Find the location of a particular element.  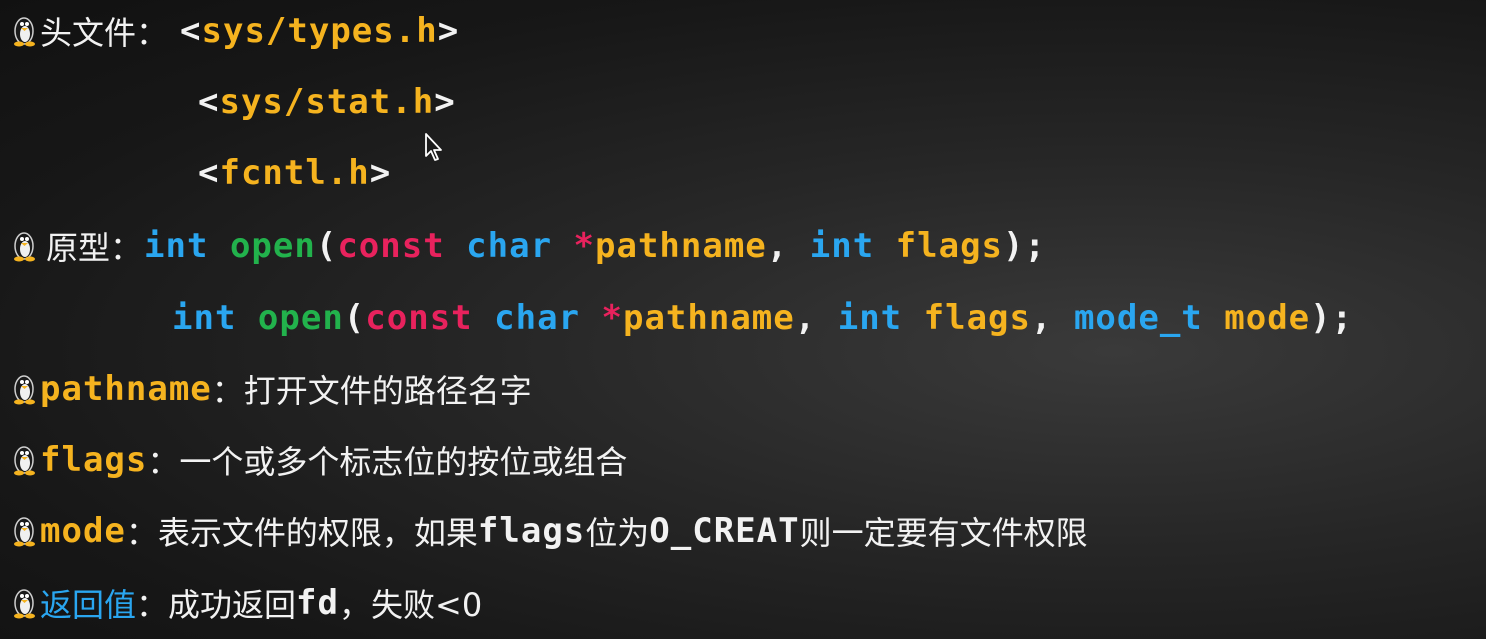

header-file-line-3: <fcntl.h> is located at coordinates (294, 173).